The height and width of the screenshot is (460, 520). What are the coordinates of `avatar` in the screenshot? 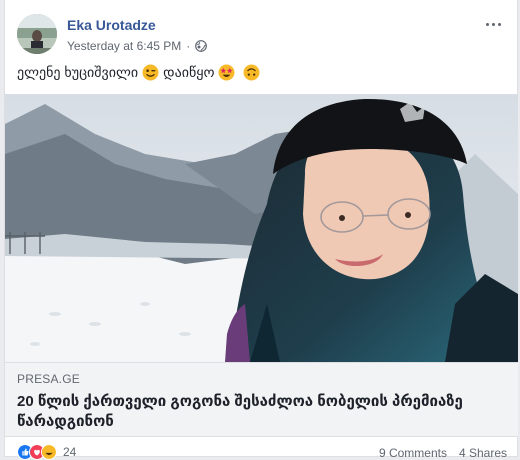 It's located at (37, 34).